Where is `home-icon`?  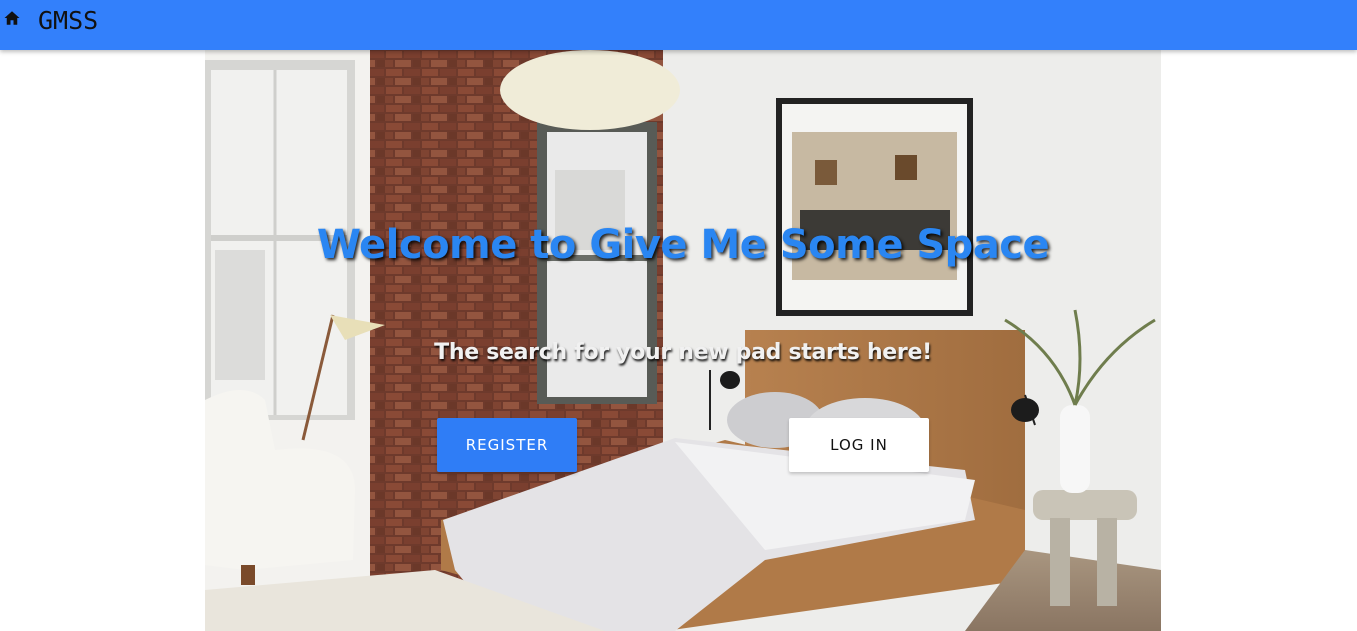
home-icon is located at coordinates (20, 20).